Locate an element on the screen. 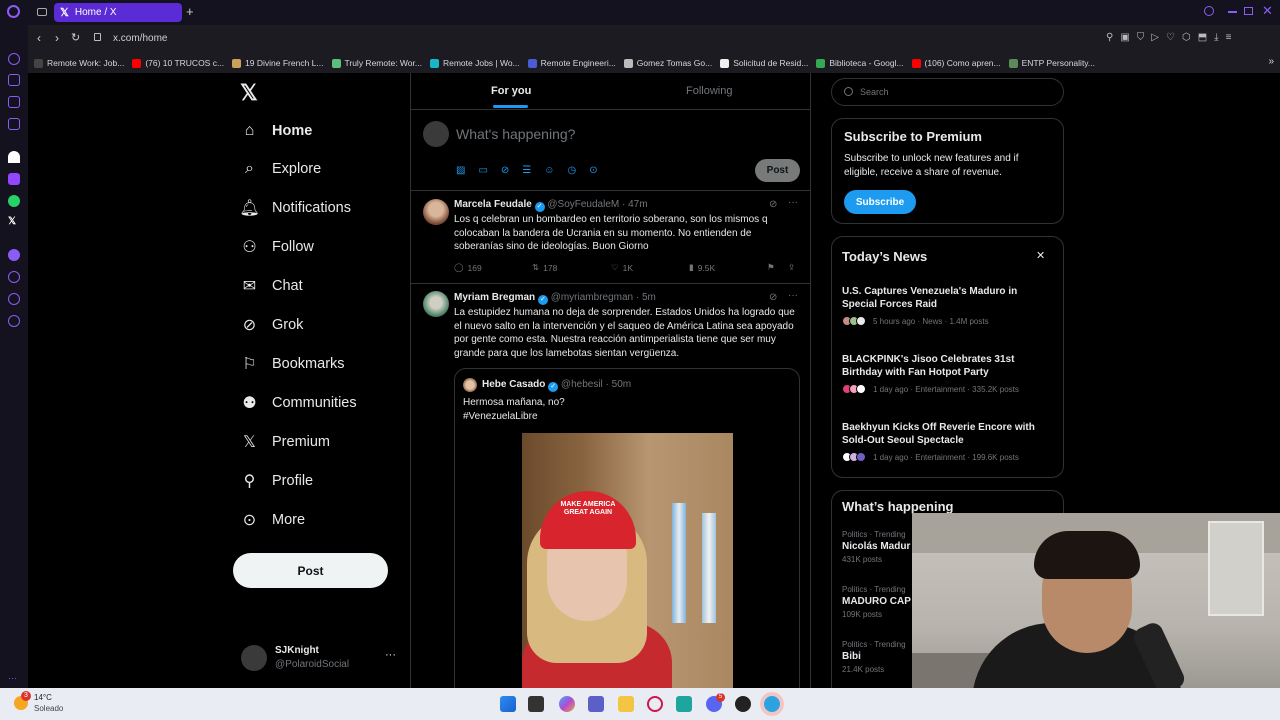 This screenshot has height=720, width=1280. tab-following: Following is located at coordinates (709, 91).